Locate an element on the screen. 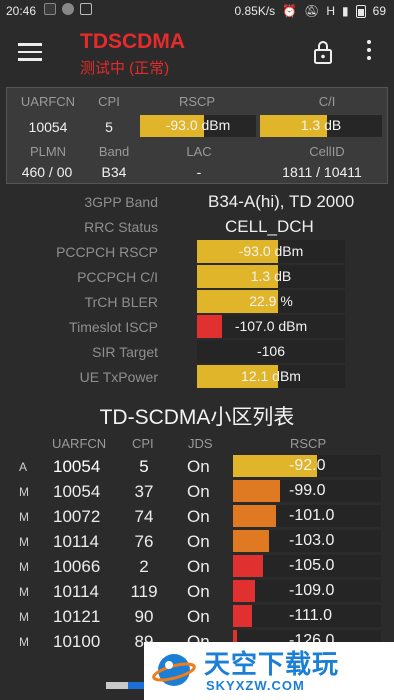 This screenshot has height=700, width=394. cellid-header: CellID is located at coordinates (327, 151).